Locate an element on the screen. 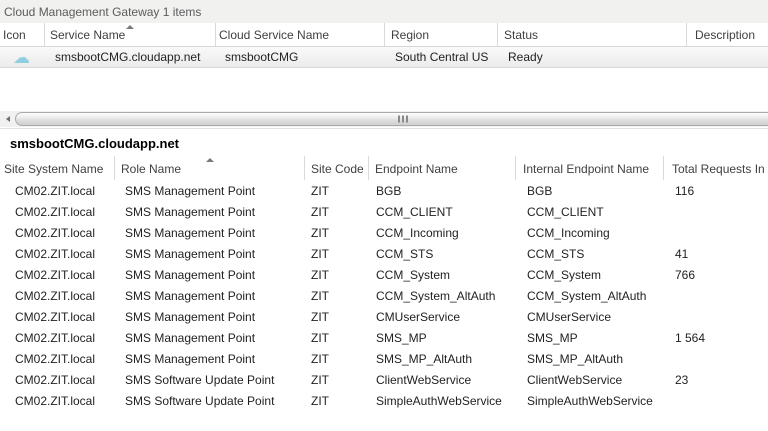 This screenshot has width=768, height=431. scroll-left-button is located at coordinates (7, 119).